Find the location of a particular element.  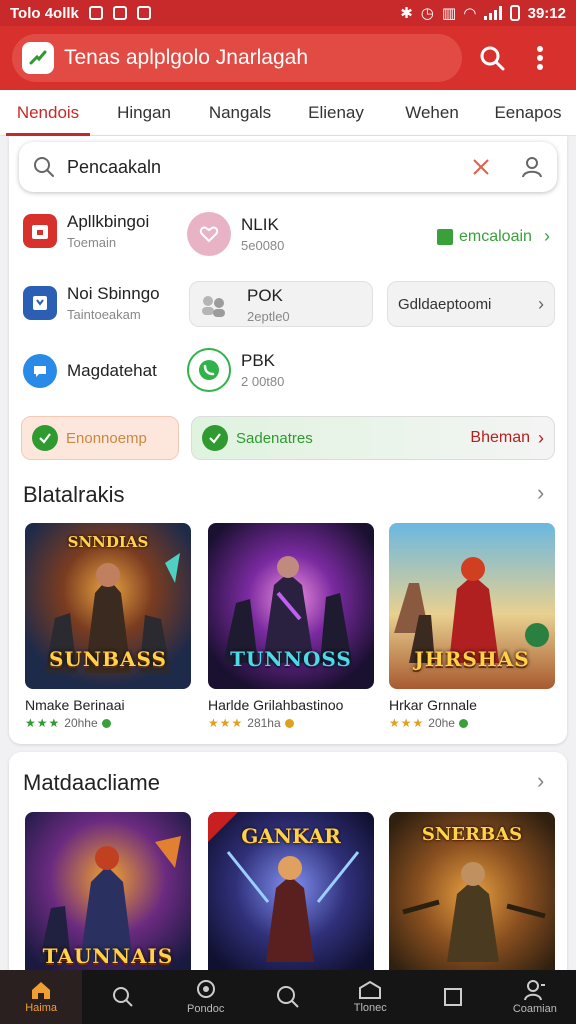

game-card-3: JHRSHAS Hrkar Grnnale ★★★ 20he is located at coordinates (472, 626).